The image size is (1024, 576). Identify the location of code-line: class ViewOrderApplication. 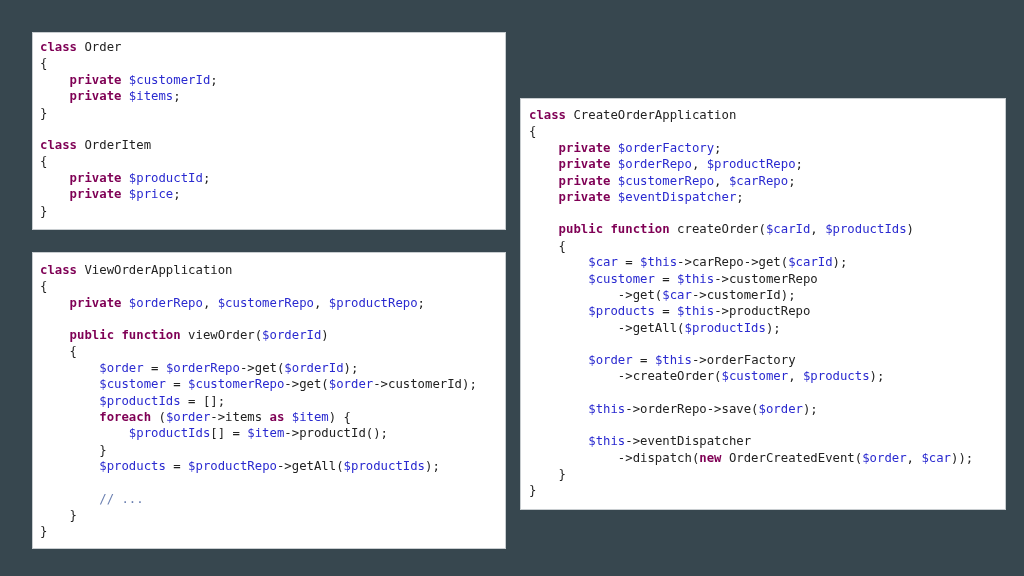
(136, 270).